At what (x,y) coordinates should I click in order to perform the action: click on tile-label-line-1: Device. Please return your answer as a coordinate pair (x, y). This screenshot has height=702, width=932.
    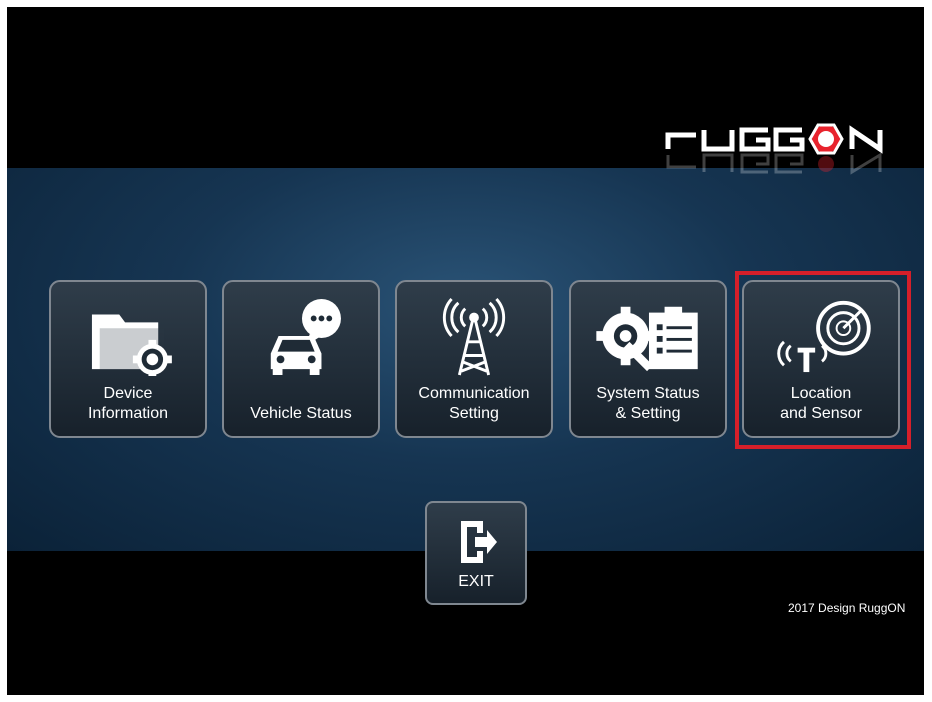
    Looking at the image, I should click on (128, 393).